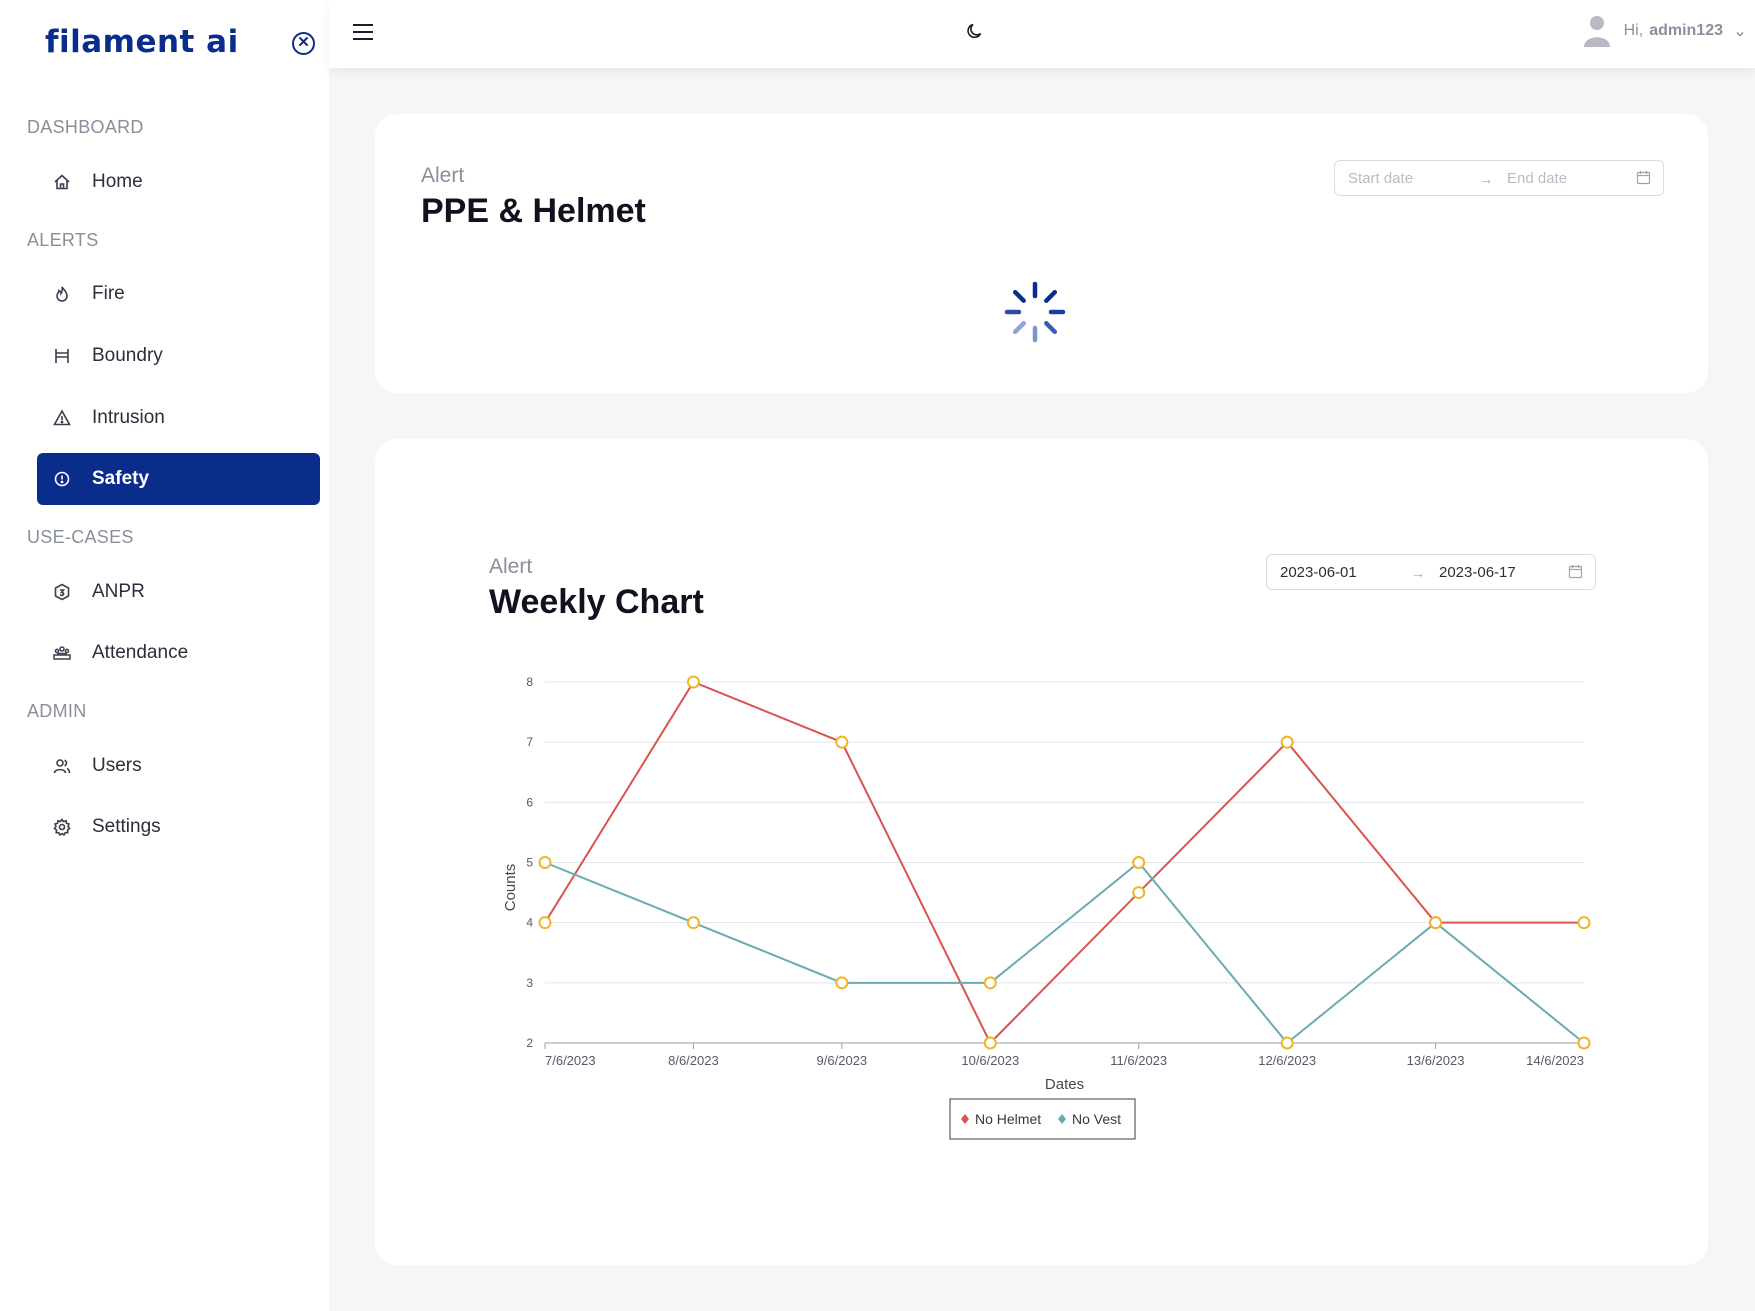 This screenshot has height=1311, width=1755. Describe the element at coordinates (1138, 1060) in the screenshot. I see `x-tick-label: 11/6/2023` at that location.